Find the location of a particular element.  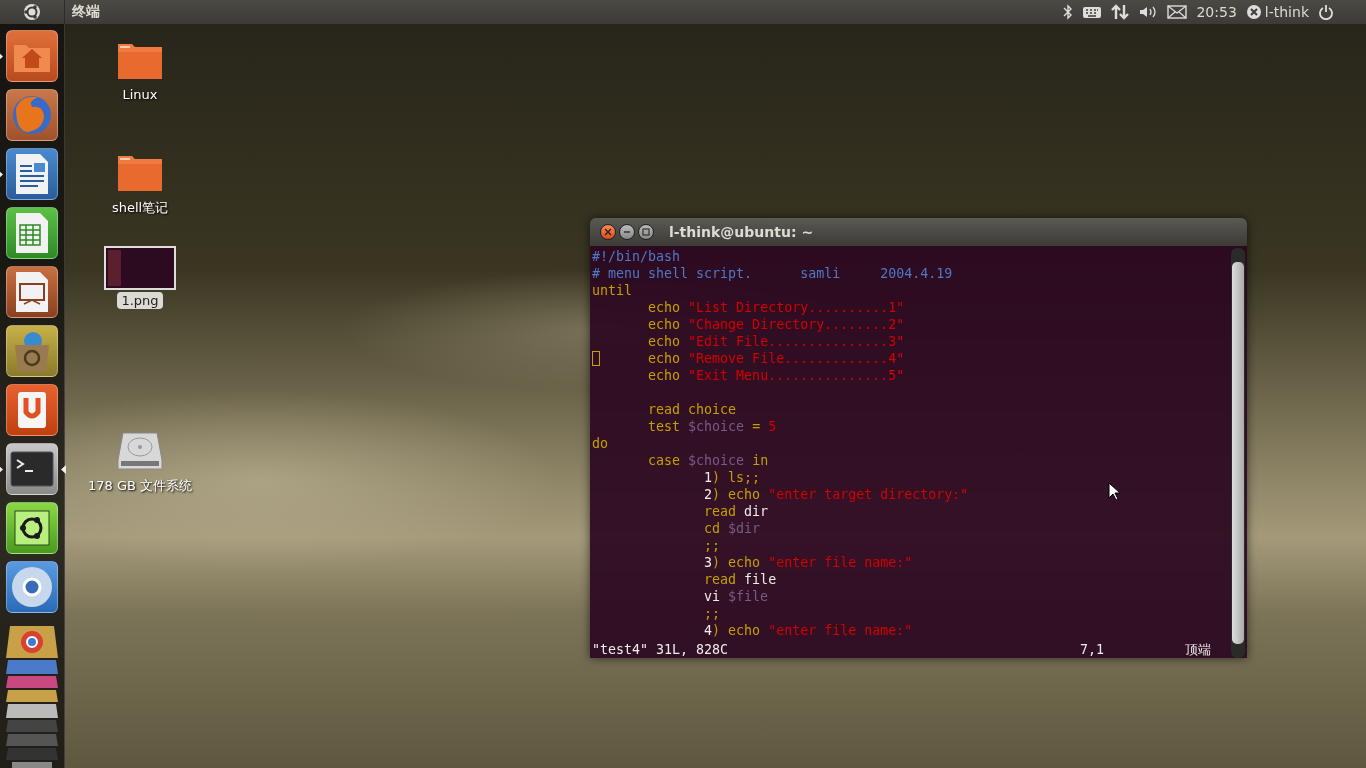

code-line: test $choice = 5 is located at coordinates (712, 426).